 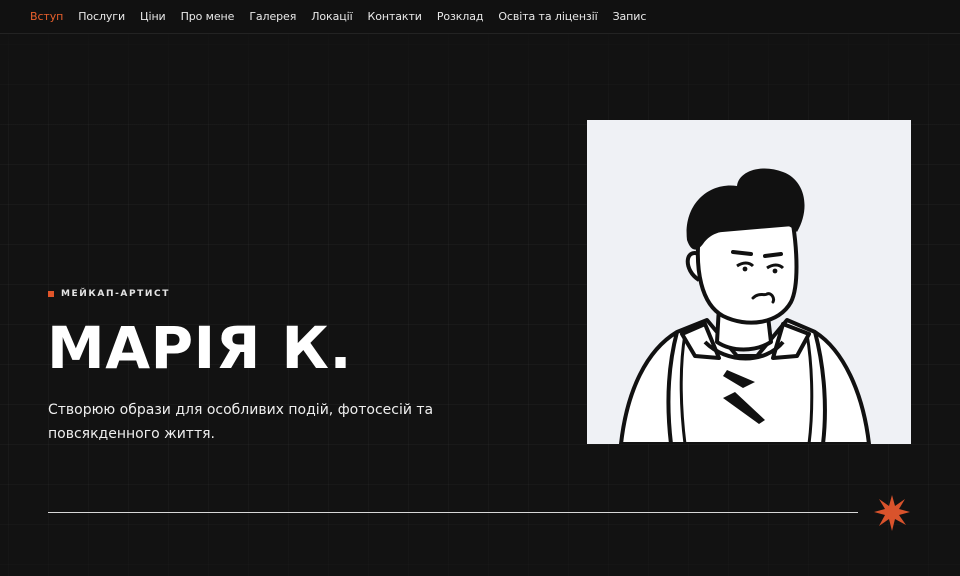 What do you see at coordinates (199, 348) in the screenshot?
I see `hero-title: МАРІЯ К.` at bounding box center [199, 348].